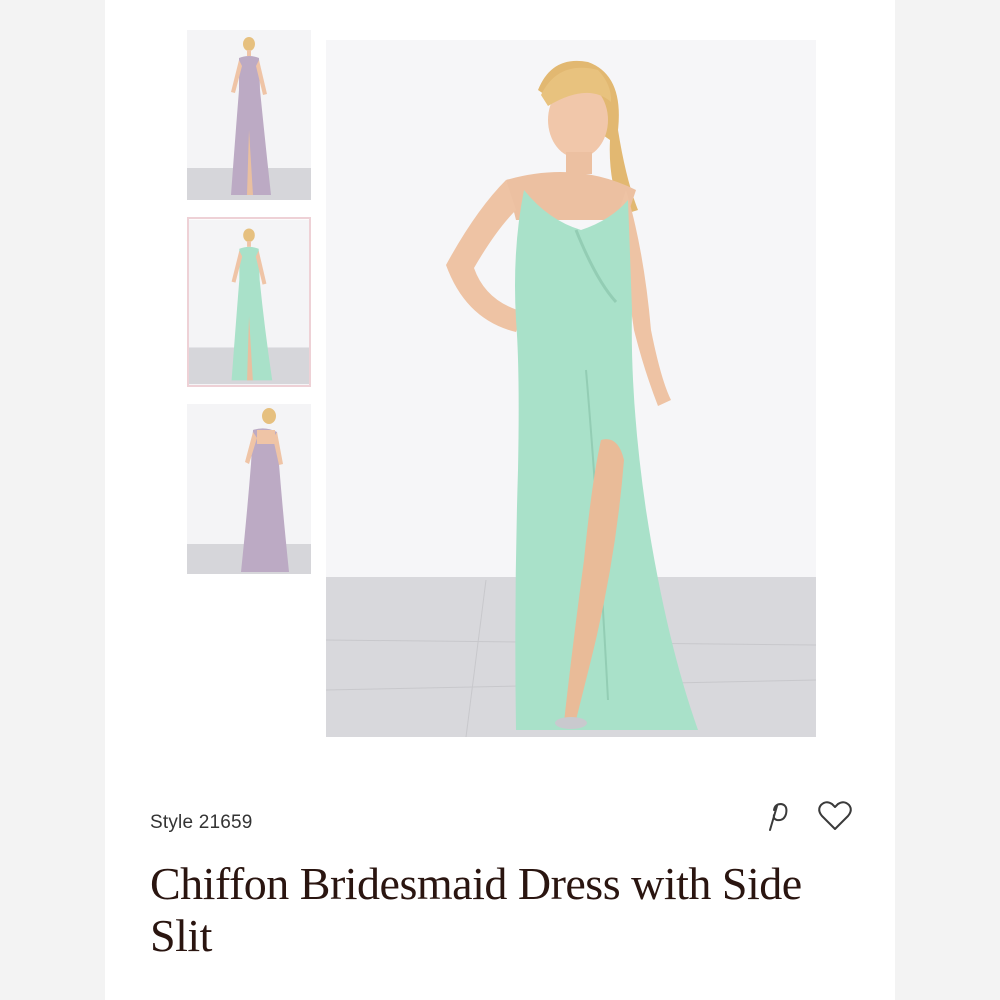  I want to click on thumbnail-mint-front, so click(249, 302).